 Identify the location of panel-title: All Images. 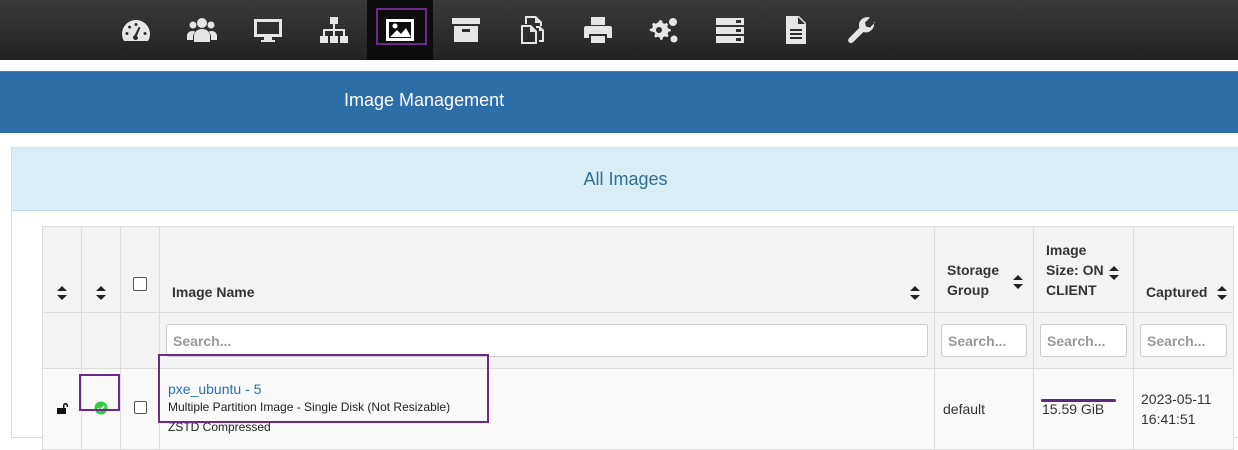
(625, 179).